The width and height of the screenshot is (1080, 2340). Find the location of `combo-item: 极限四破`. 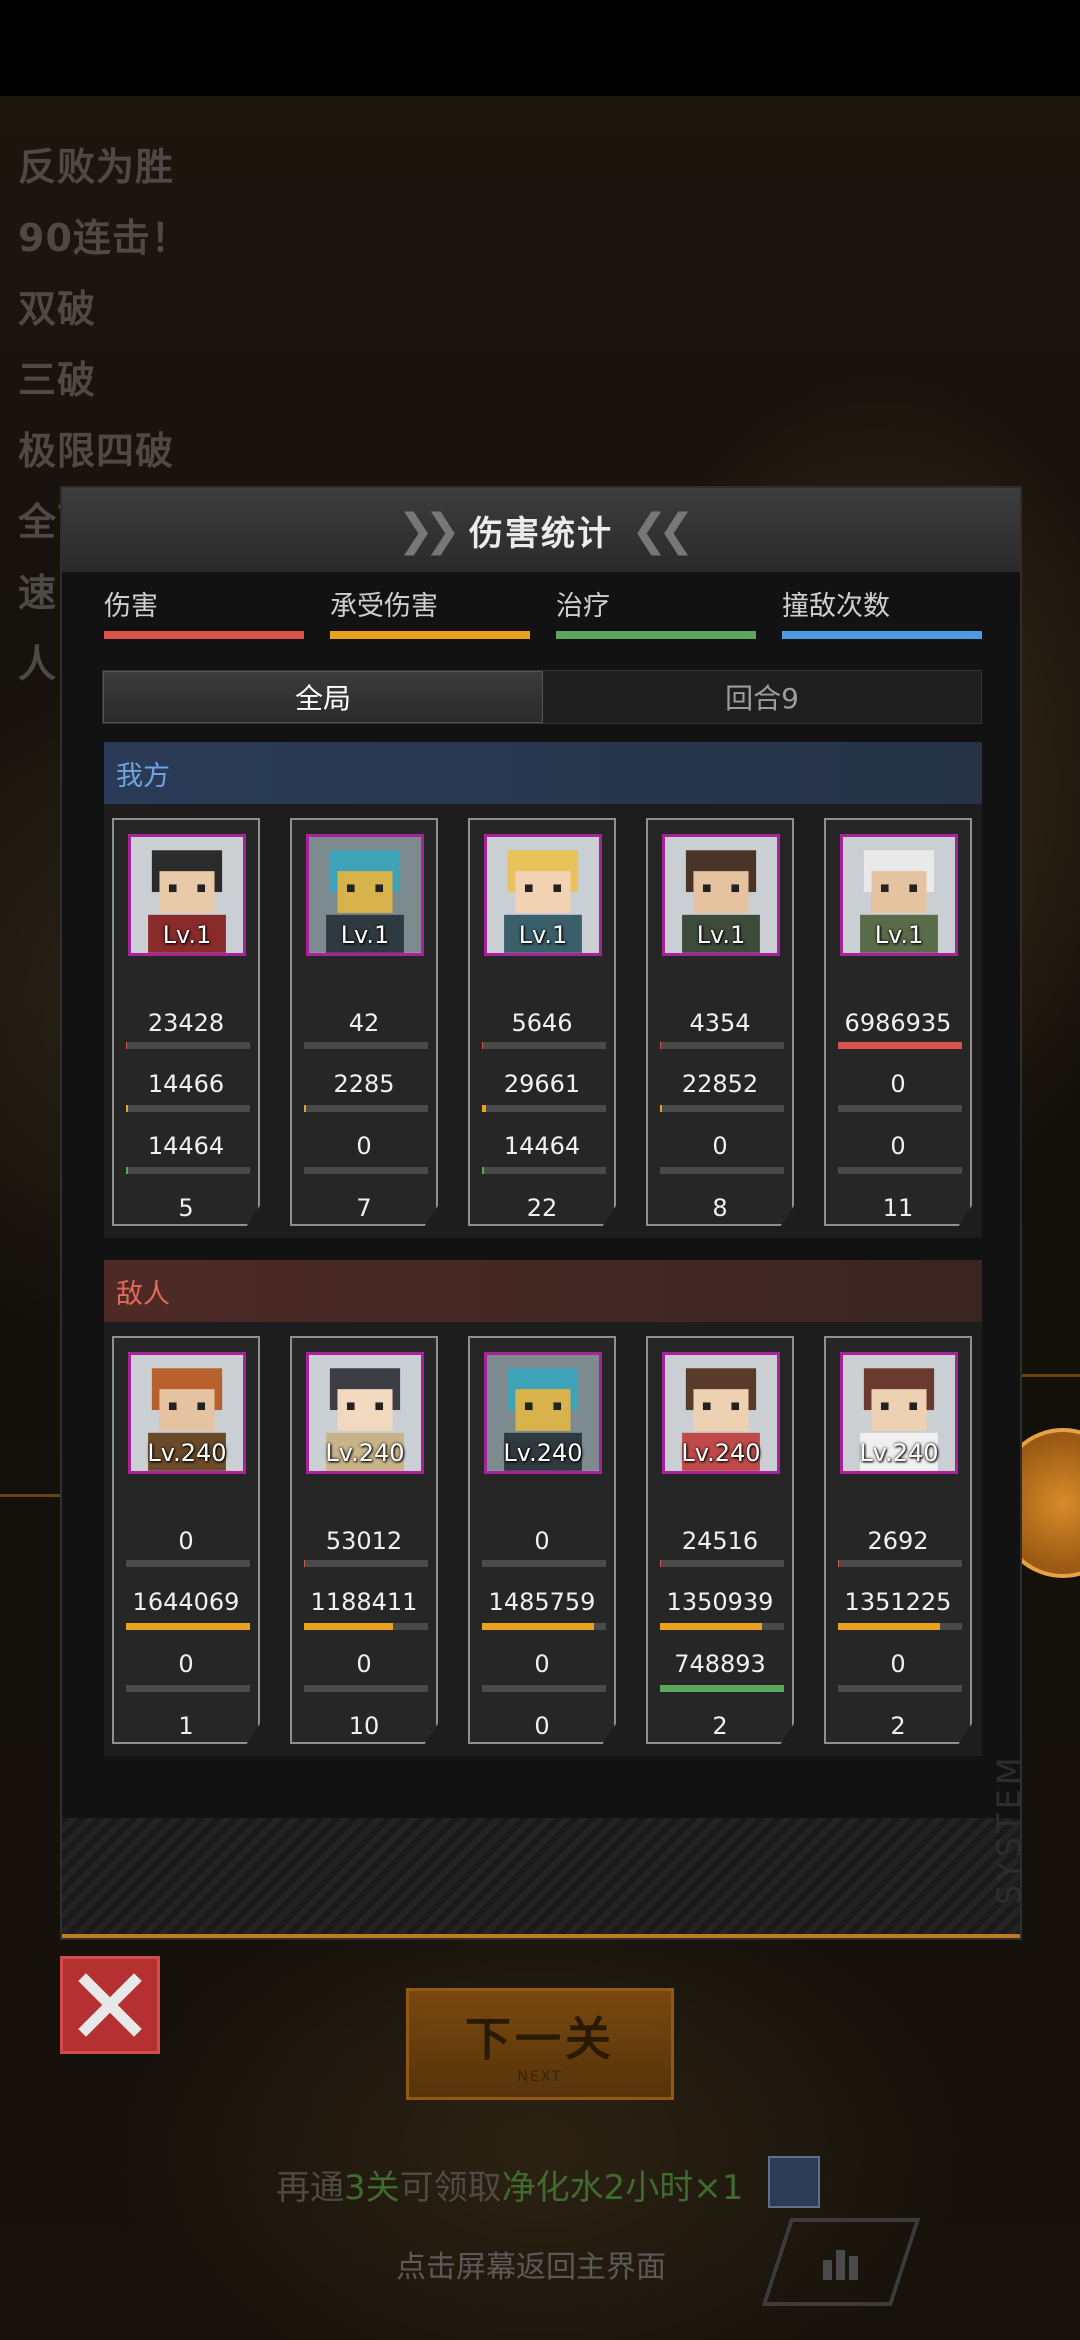

combo-item: 极限四破 is located at coordinates (96, 451).